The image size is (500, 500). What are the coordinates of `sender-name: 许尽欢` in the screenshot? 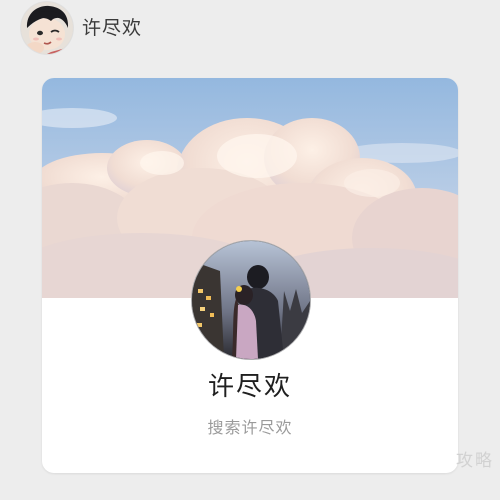 It's located at (112, 28).